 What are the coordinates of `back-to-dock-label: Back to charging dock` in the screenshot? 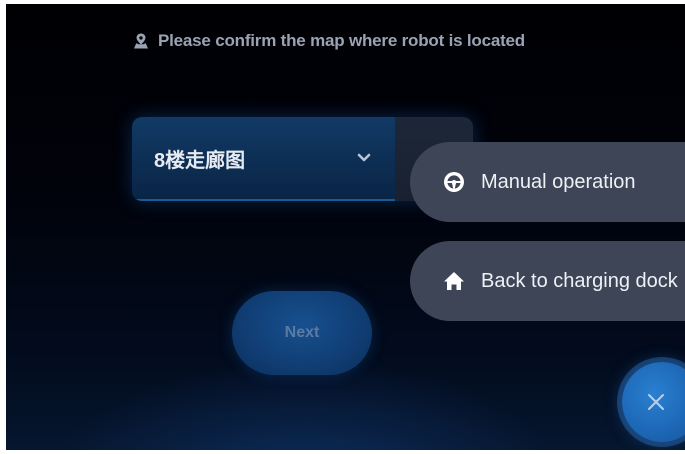 It's located at (579, 280).